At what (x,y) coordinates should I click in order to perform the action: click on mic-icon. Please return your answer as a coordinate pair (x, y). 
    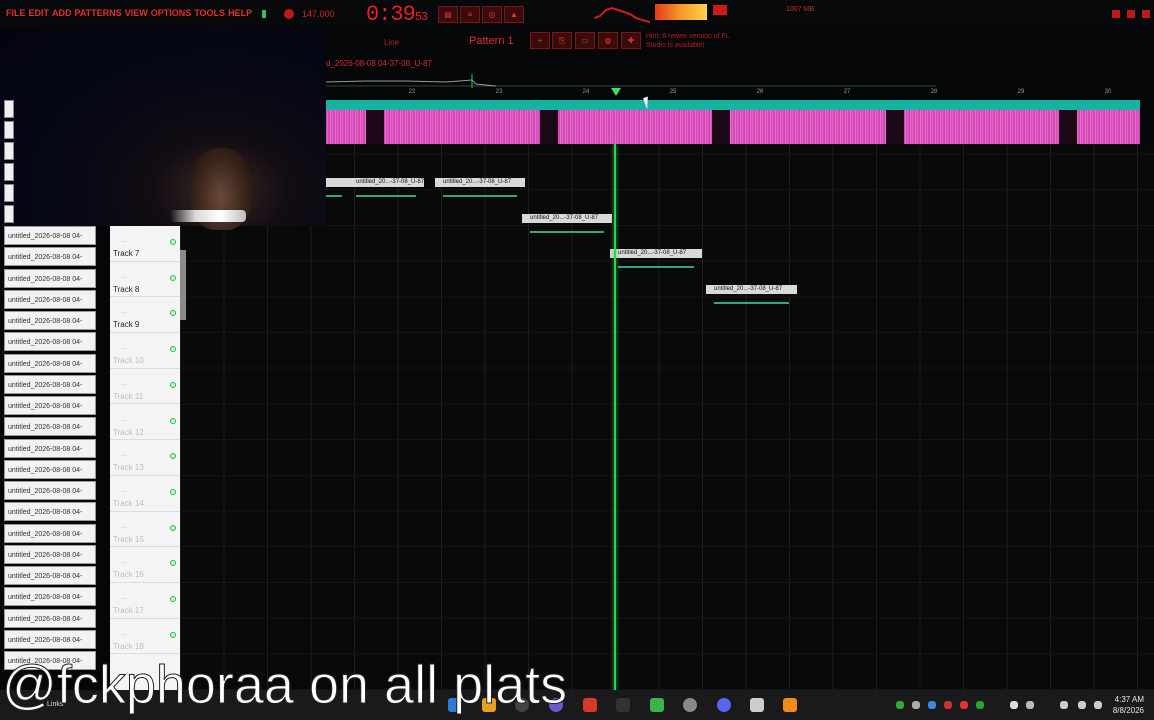
    Looking at the image, I should click on (1064, 705).